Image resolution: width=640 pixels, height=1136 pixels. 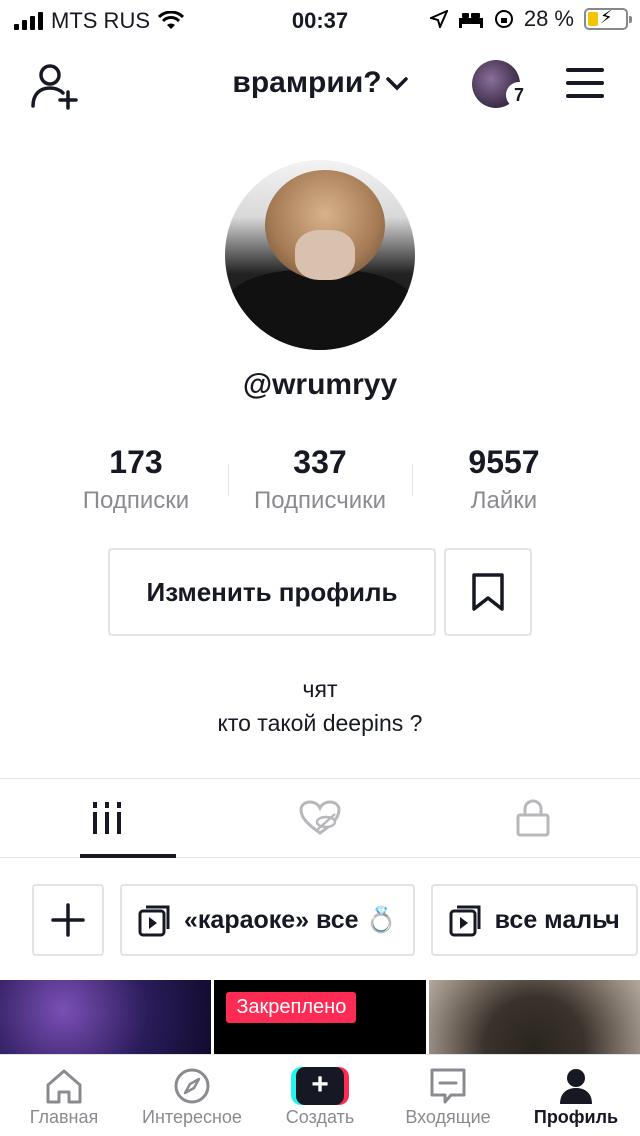 I want to click on tab-videos, so click(x=106, y=818).